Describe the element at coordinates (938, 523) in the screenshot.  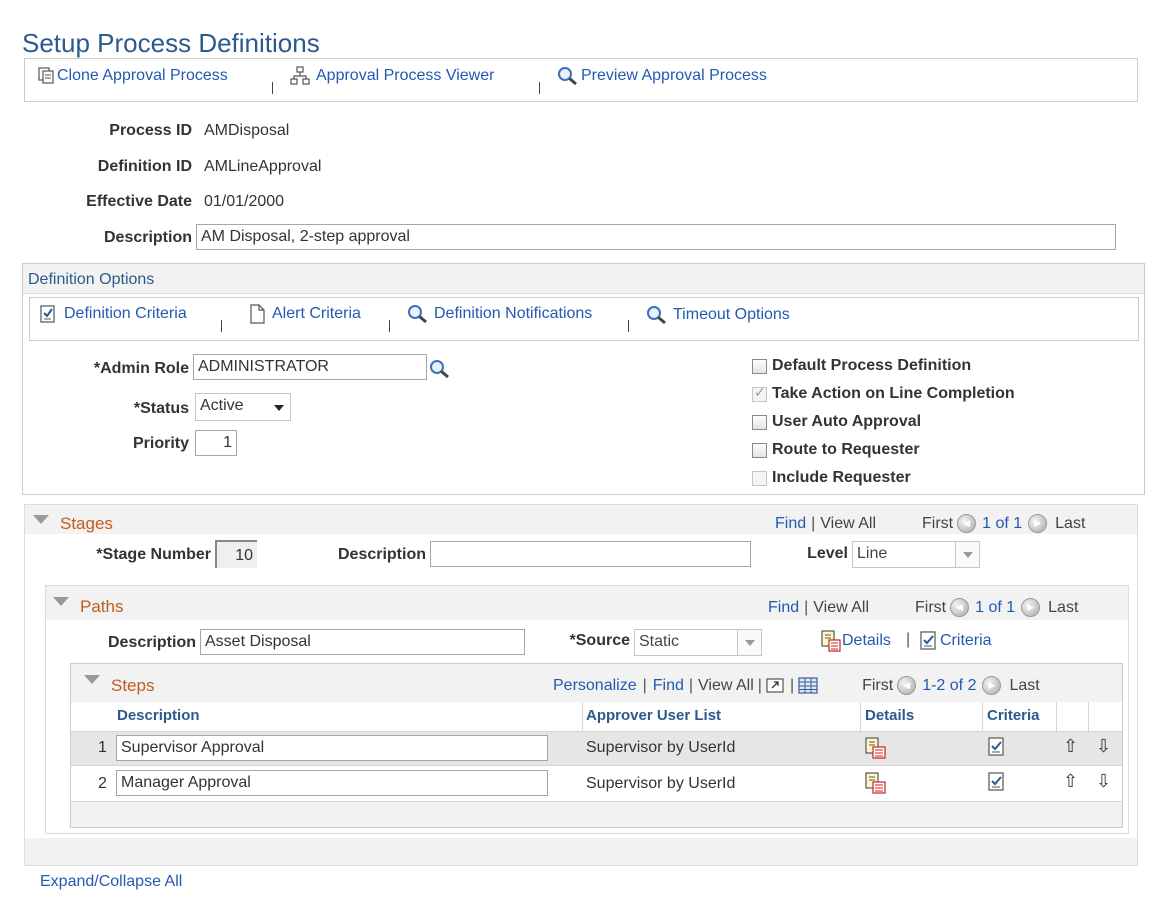
I see `stages-first: First` at that location.